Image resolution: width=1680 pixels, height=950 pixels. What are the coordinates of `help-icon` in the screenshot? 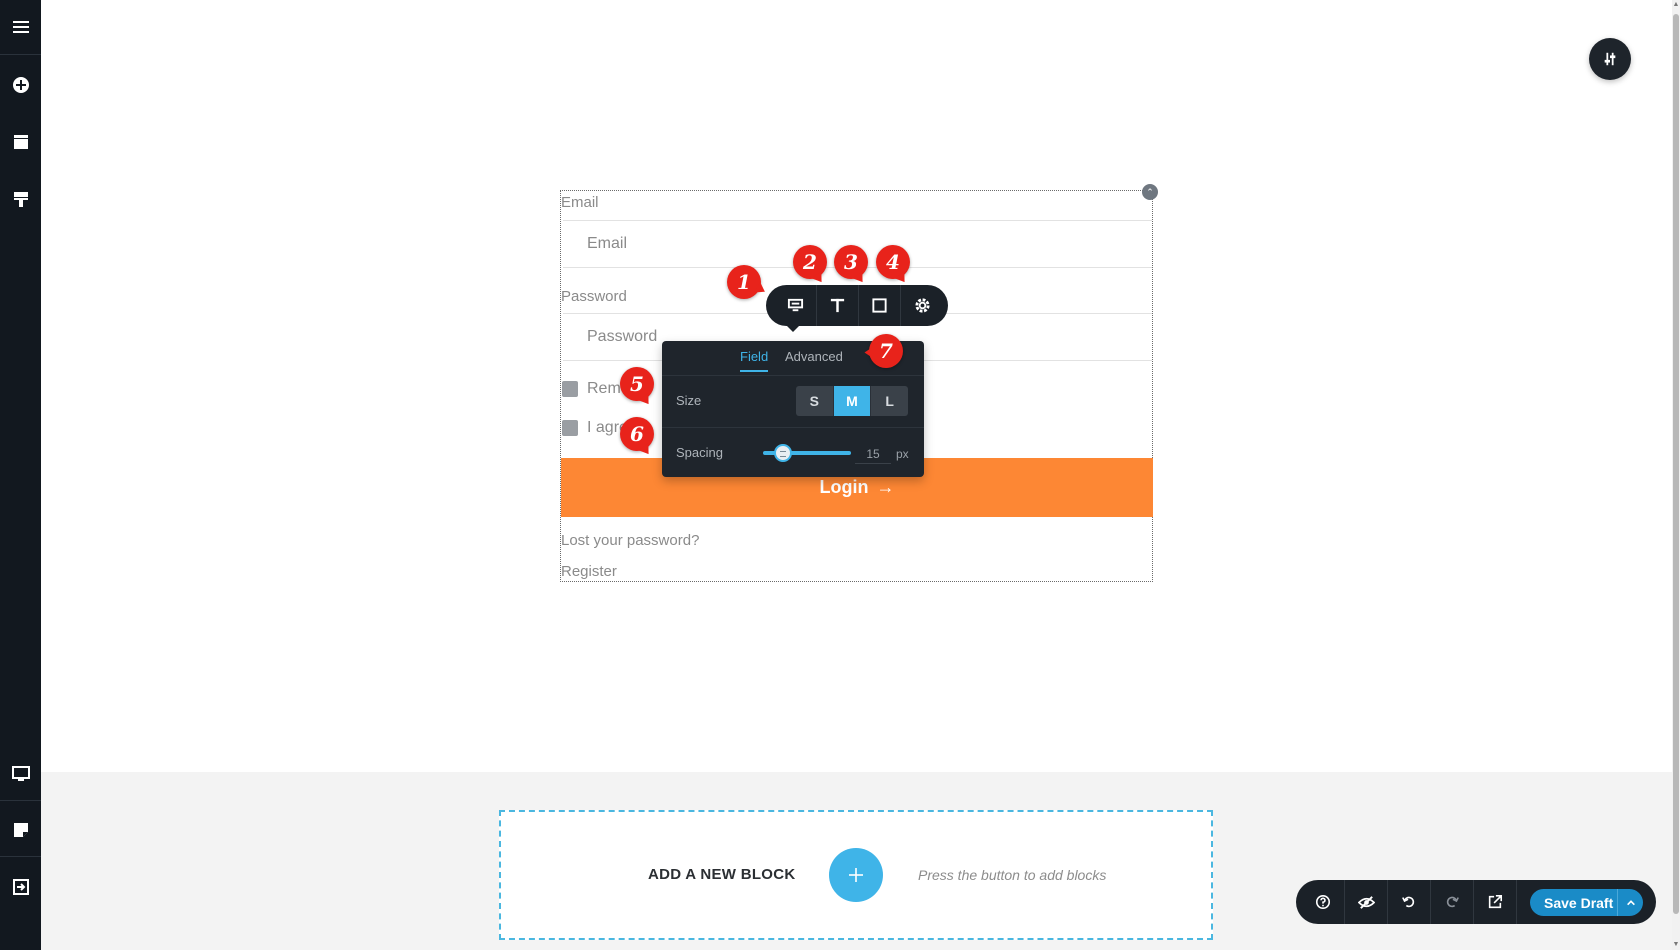 It's located at (1323, 902).